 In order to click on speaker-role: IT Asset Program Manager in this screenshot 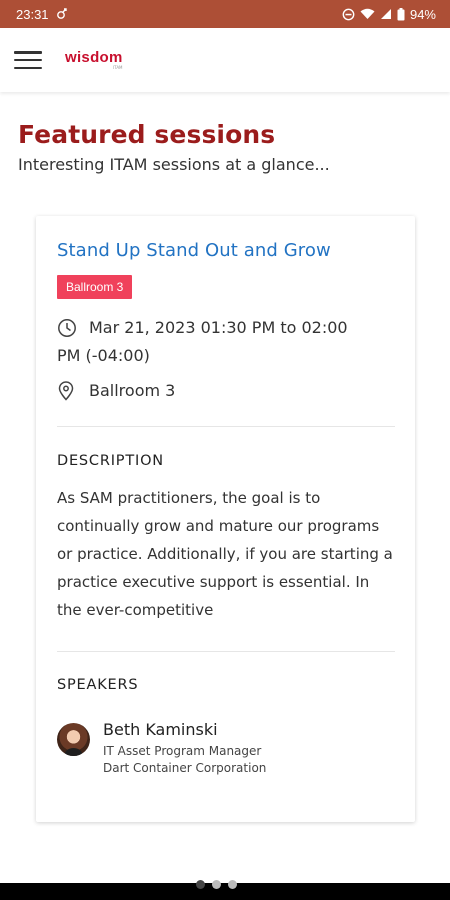, I will do `click(182, 751)`.